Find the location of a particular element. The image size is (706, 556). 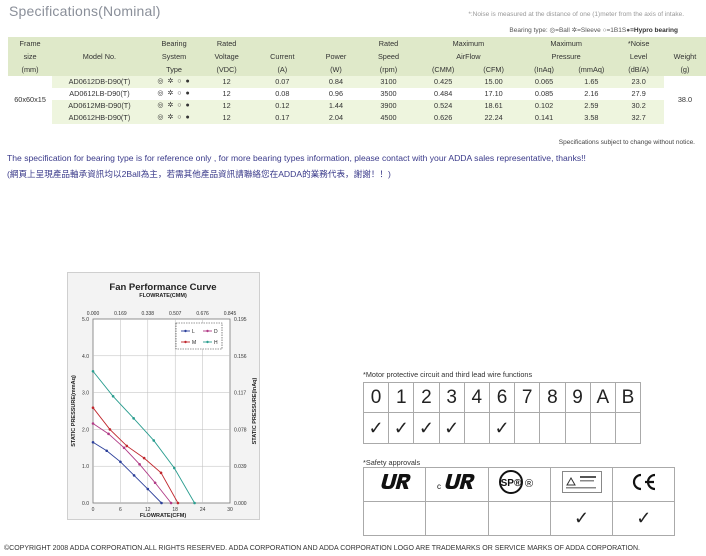

cfm-cell: 18.61 is located at coordinates (493, 106).